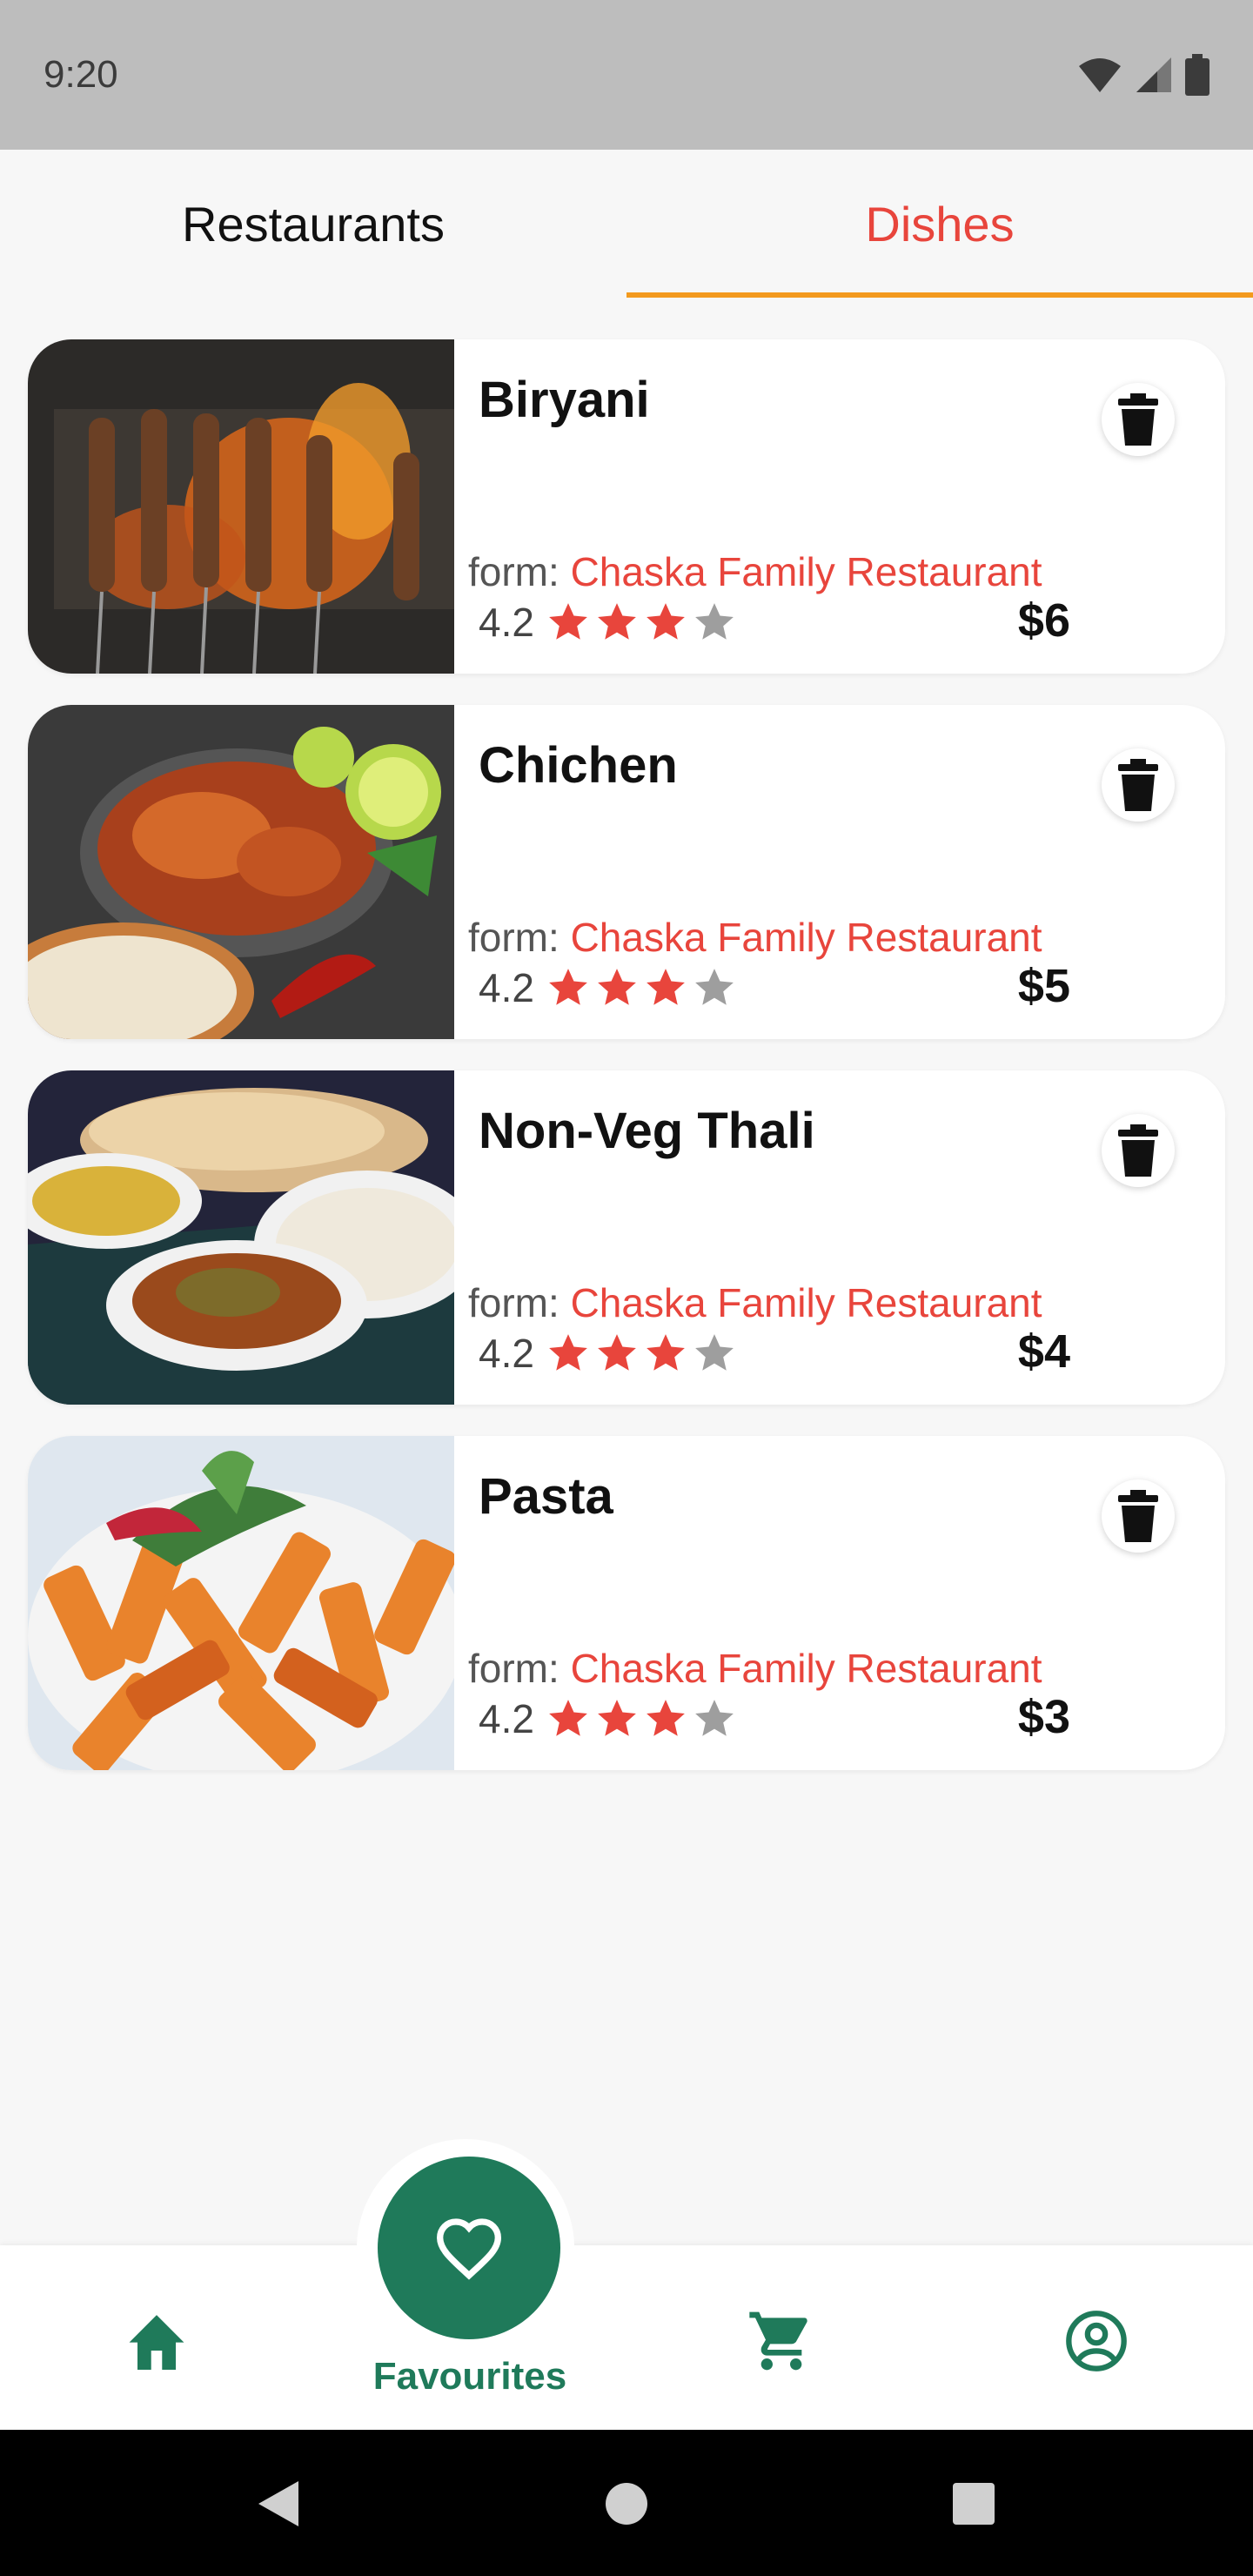  Describe the element at coordinates (939, 224) in the screenshot. I see `tab-dishes: Dishes` at that location.